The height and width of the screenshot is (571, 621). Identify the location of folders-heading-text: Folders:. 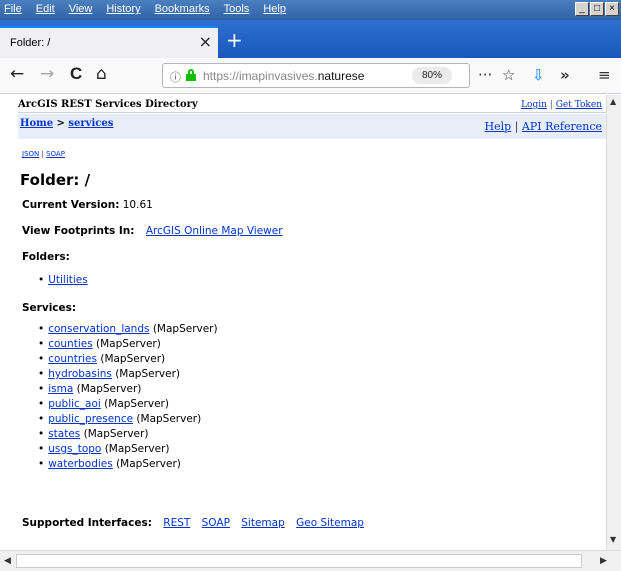
(46, 257).